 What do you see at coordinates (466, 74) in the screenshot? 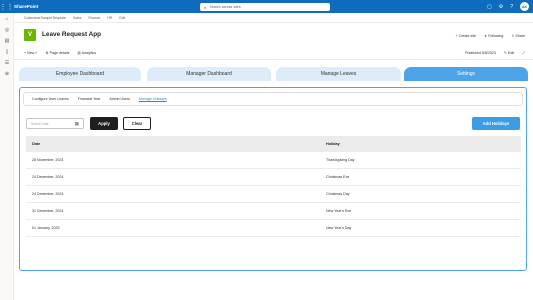
I see `tab-settings: Settings` at bounding box center [466, 74].